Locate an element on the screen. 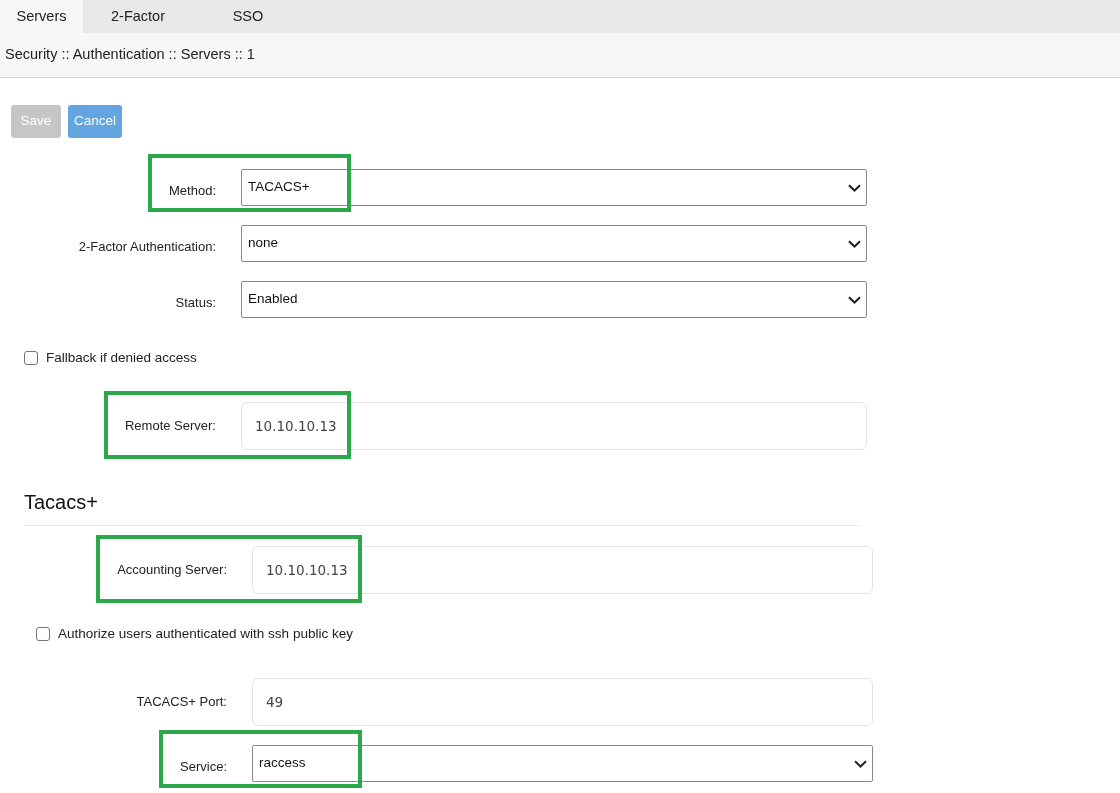 Image resolution: width=1120 pixels, height=793 pixels. field-label: Accounting Server: is located at coordinates (172, 570).